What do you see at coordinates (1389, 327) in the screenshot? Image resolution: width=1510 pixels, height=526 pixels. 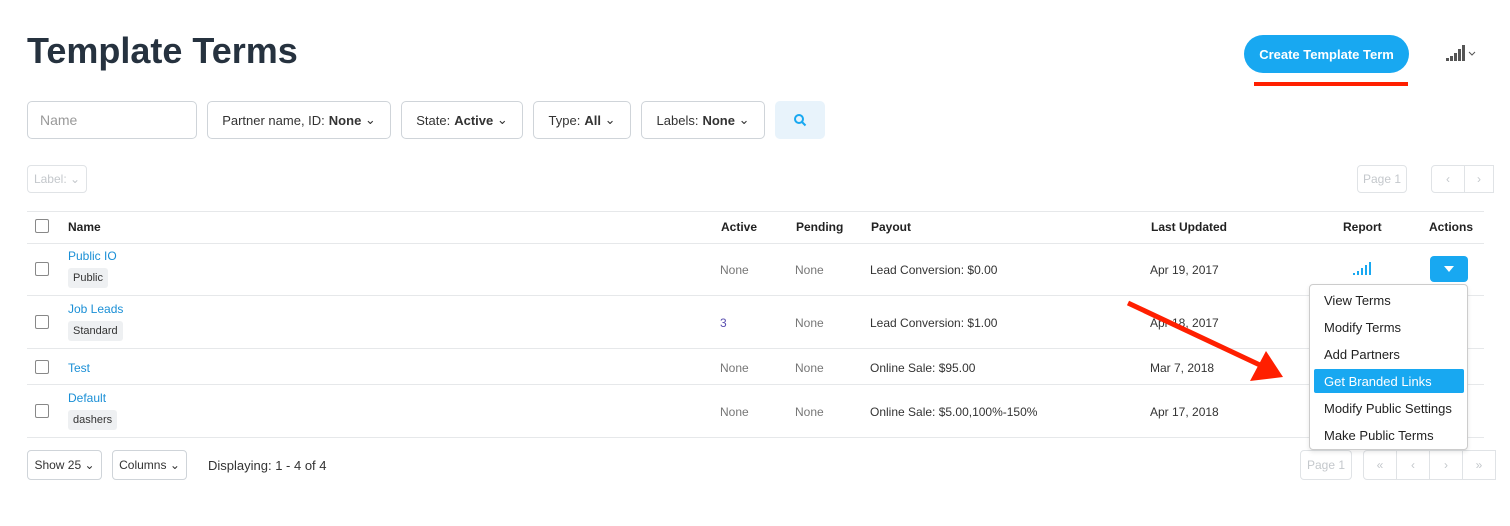 I see `menu-item-modify-terms: Modify Terms` at bounding box center [1389, 327].